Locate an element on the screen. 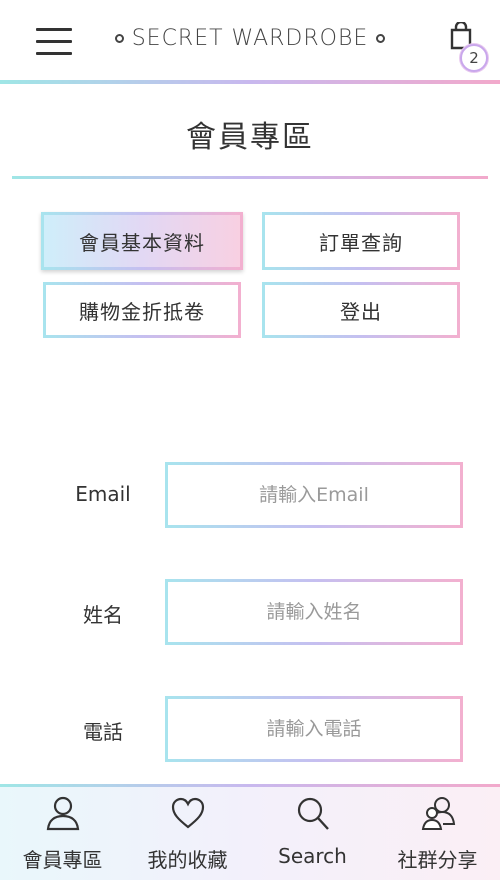 The image size is (500, 880). page-title: 會員專區 is located at coordinates (250, 137).